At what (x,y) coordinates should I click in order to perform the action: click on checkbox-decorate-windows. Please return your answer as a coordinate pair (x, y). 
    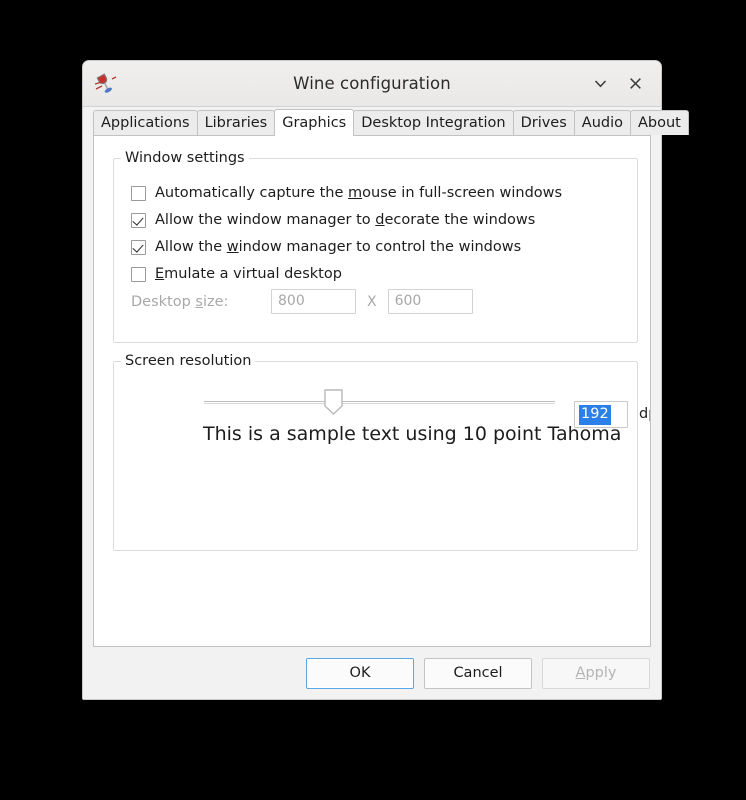
    Looking at the image, I should click on (138, 220).